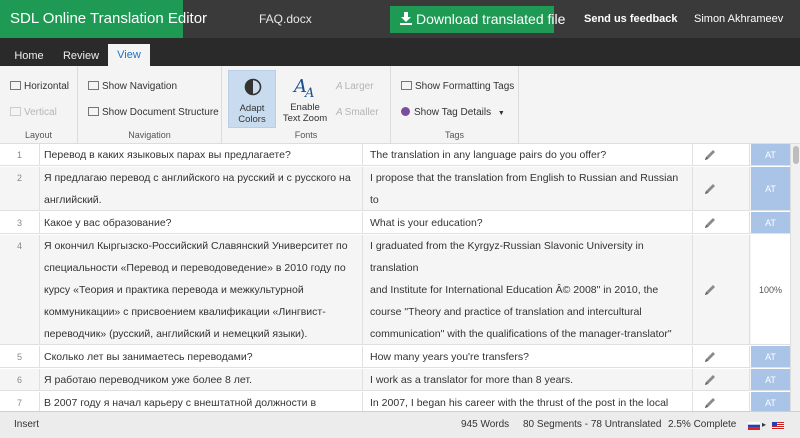 This screenshot has width=800, height=438. Describe the element at coordinates (754, 426) in the screenshot. I see `russian-flag-icon` at that location.